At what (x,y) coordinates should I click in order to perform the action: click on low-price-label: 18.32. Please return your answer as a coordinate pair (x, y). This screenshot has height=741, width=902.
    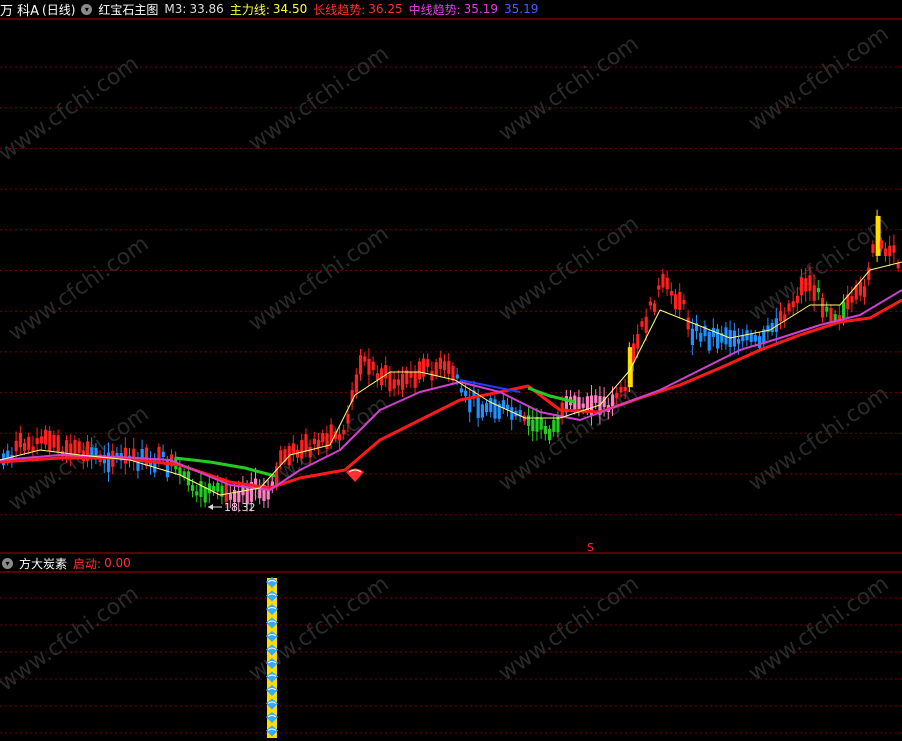
    Looking at the image, I should click on (240, 507).